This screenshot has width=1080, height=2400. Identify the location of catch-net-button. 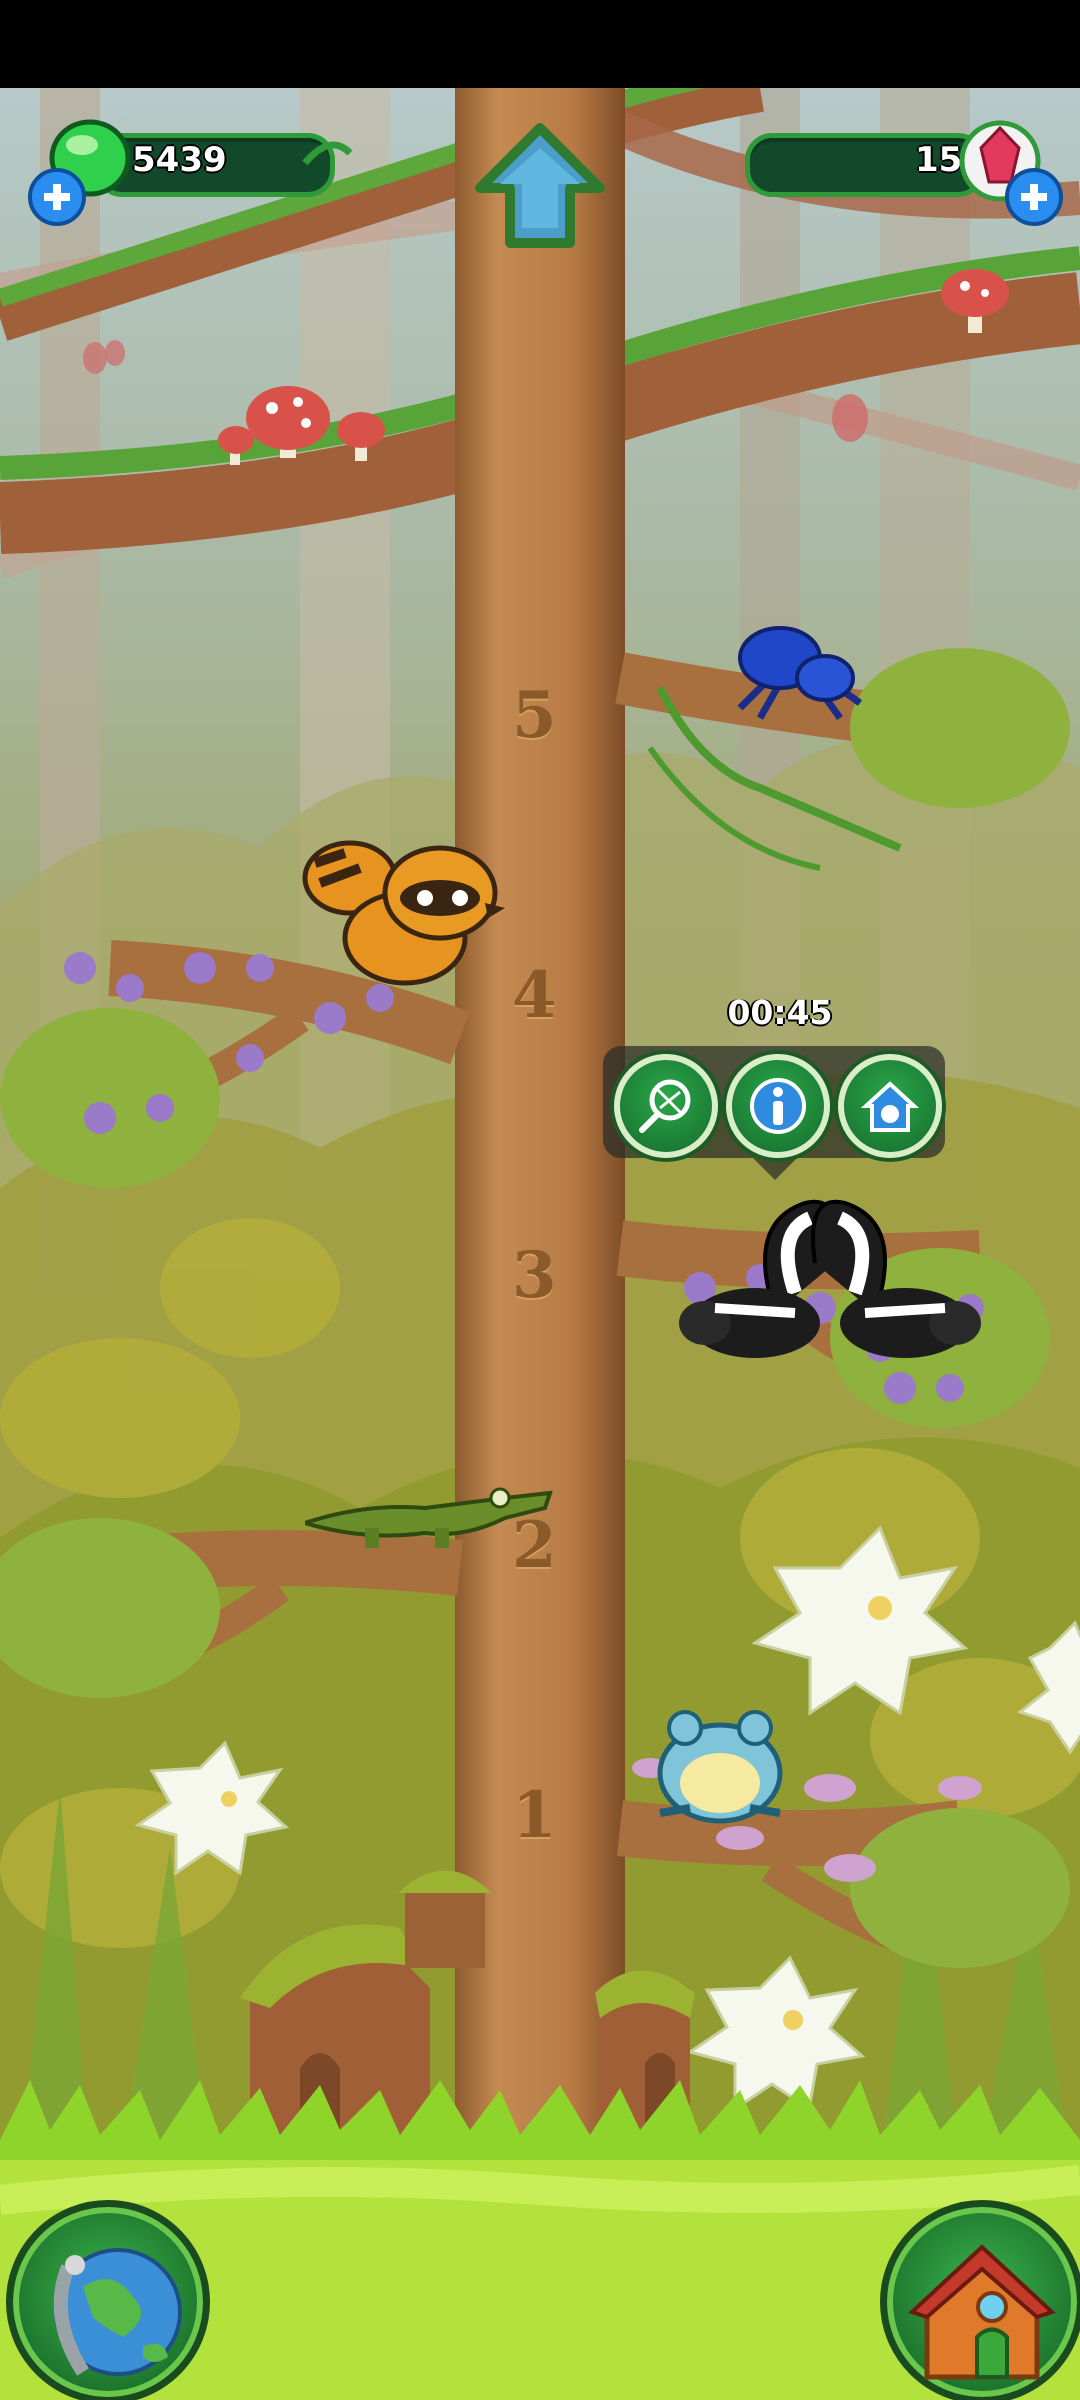
(666, 1106).